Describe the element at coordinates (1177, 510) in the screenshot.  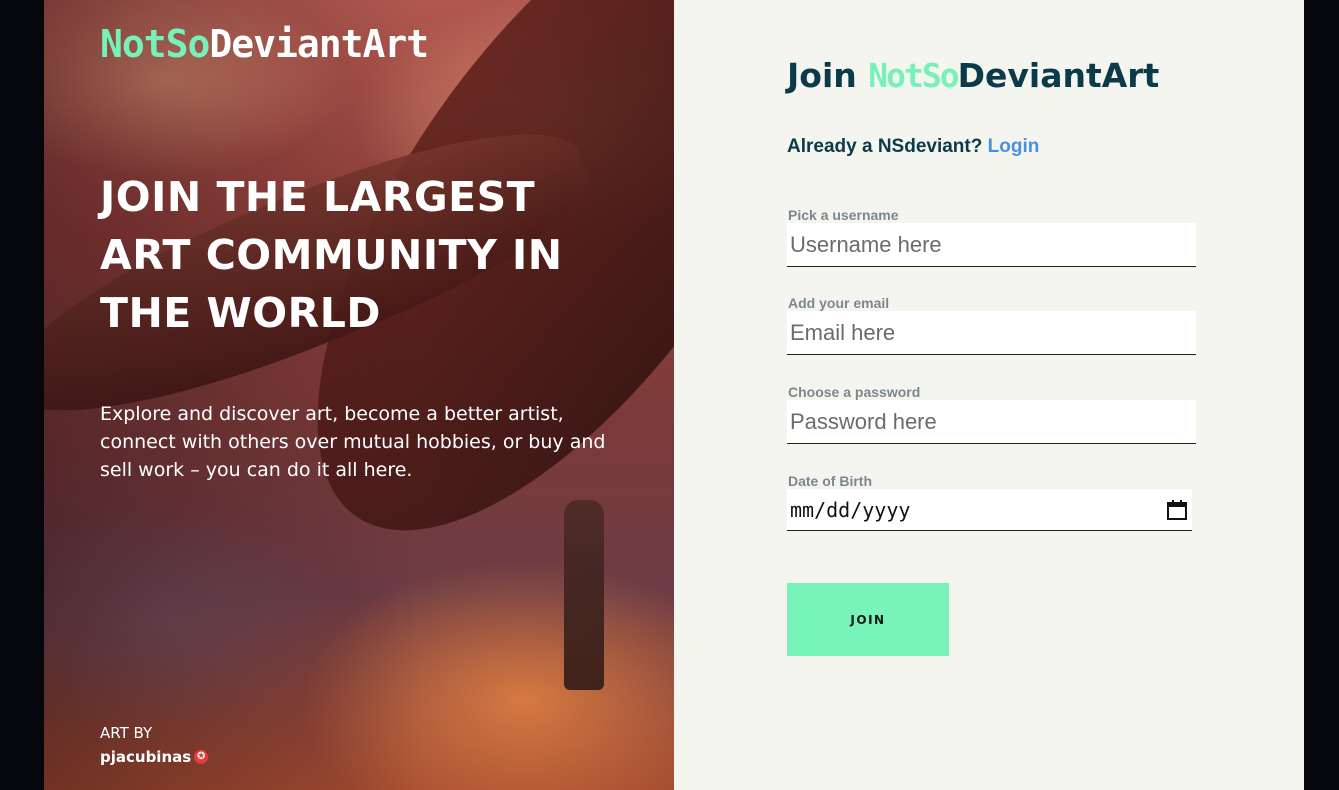
I see `calendar-icon` at that location.